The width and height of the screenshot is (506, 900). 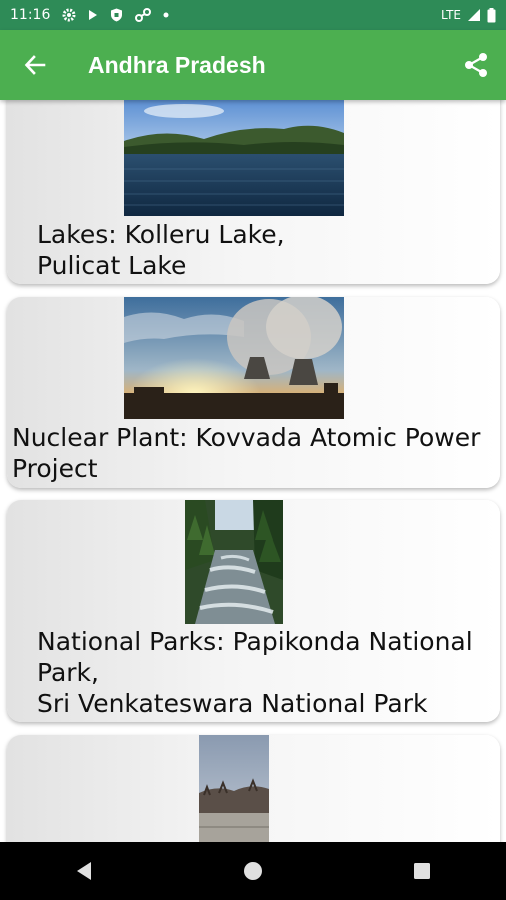 I want to click on arrow-back-icon, so click(x=35, y=65).